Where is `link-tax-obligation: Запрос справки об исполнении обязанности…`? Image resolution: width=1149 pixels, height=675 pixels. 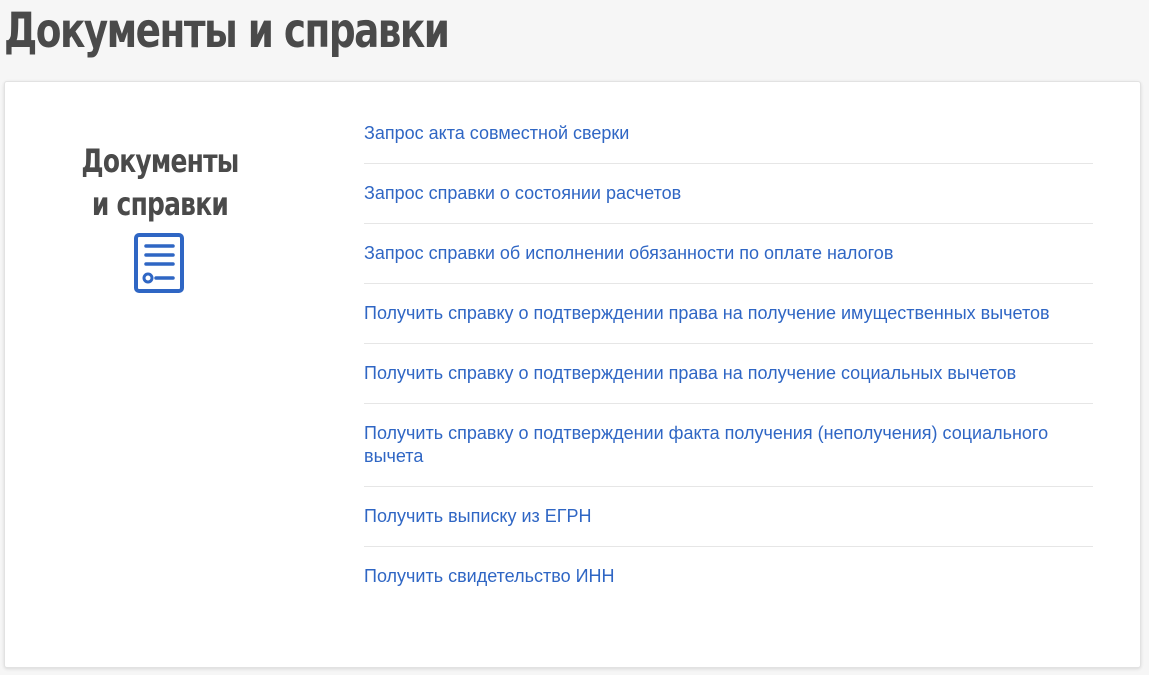 link-tax-obligation: Запрос справки об исполнении обязанности… is located at coordinates (728, 253).